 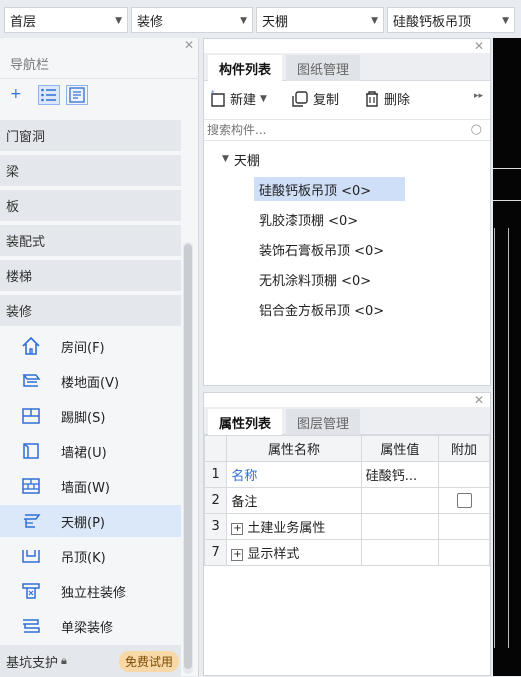 I want to click on lock-icon: 🔒︎, so click(x=64, y=660).